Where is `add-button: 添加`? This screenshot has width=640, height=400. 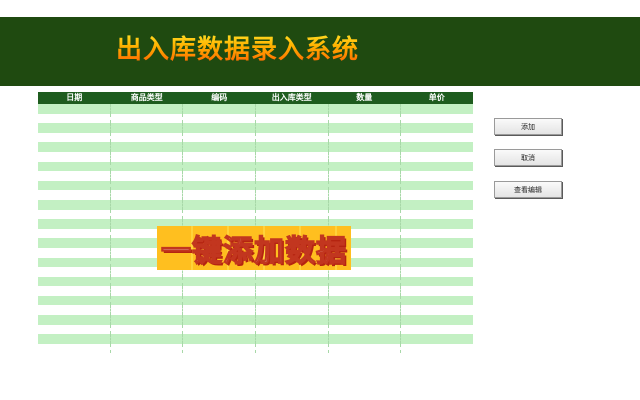 add-button: 添加 is located at coordinates (528, 126).